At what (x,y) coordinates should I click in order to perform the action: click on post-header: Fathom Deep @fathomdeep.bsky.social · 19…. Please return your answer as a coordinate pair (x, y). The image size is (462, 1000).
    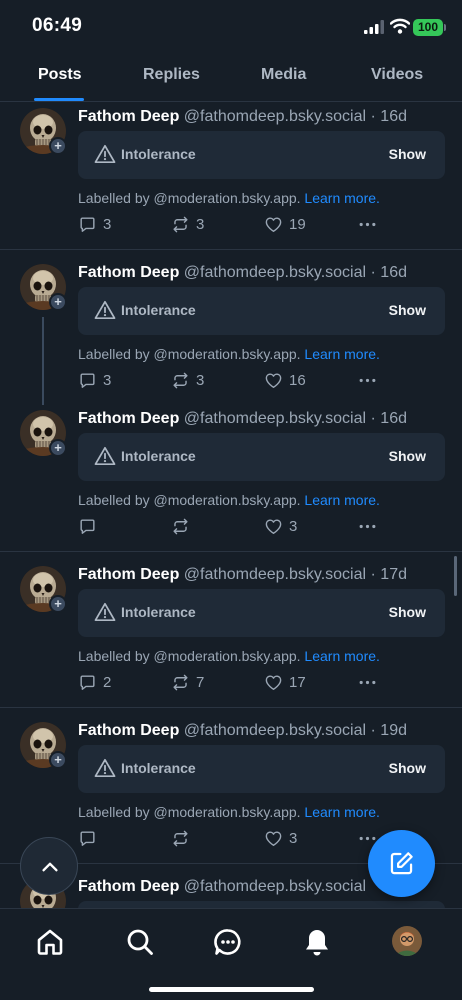
    Looking at the image, I should click on (242, 731).